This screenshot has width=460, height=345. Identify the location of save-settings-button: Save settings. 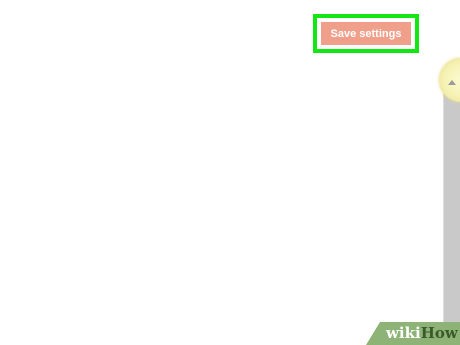
(366, 33).